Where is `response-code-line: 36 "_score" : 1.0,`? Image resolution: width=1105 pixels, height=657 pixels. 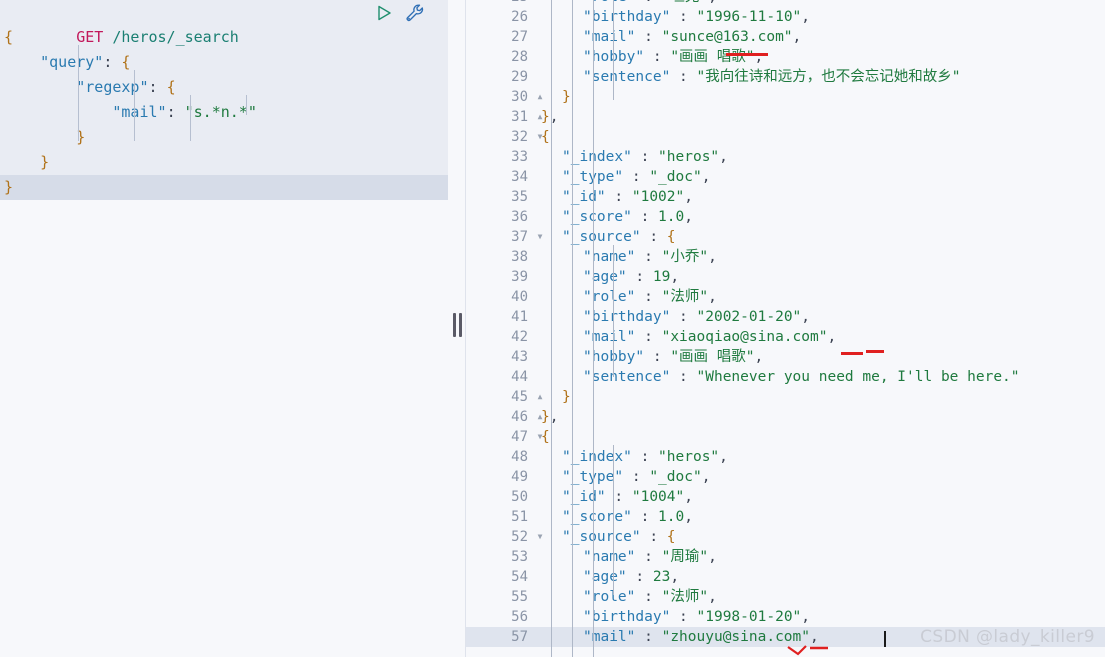 response-code-line: 36 "_score" : 1.0, is located at coordinates (785, 217).